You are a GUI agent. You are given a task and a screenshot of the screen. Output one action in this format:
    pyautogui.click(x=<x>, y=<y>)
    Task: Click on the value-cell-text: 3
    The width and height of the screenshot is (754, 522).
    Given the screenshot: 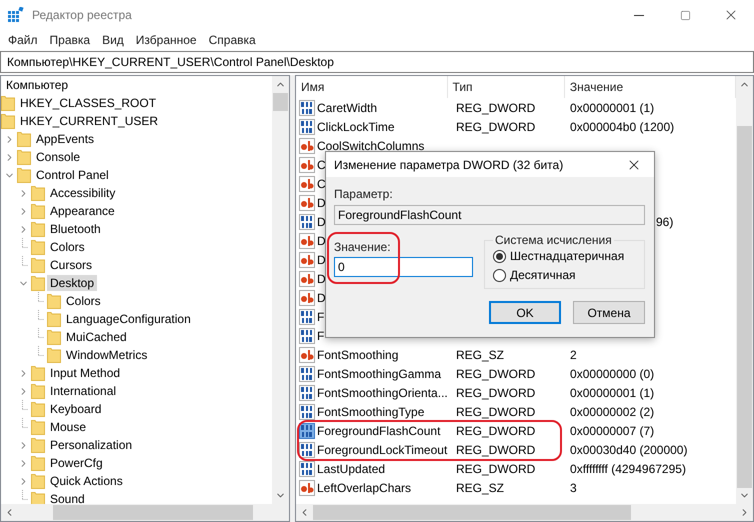 What is the action you would take?
    pyautogui.click(x=573, y=487)
    